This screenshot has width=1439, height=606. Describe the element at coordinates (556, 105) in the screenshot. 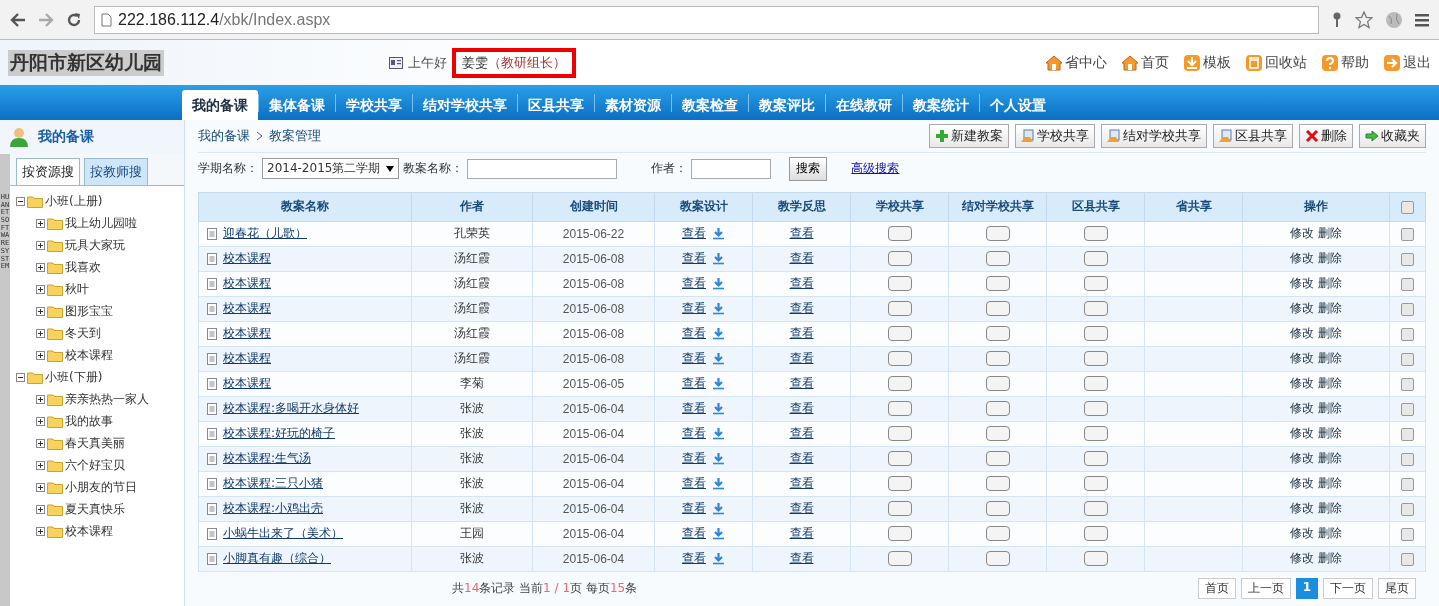

I see `nav-tab: 区县共享` at that location.